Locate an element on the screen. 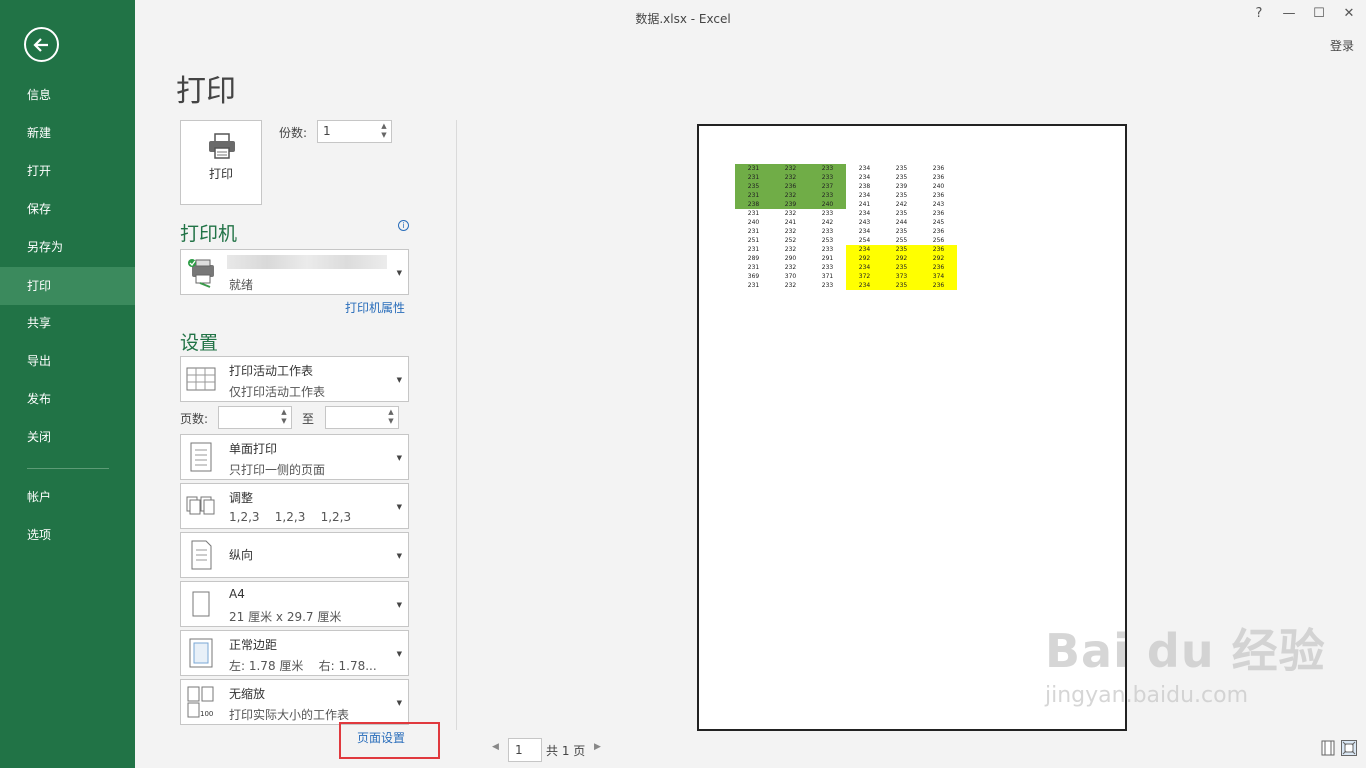 The width and height of the screenshot is (1366, 768). copies-label: 份数: is located at coordinates (293, 133).